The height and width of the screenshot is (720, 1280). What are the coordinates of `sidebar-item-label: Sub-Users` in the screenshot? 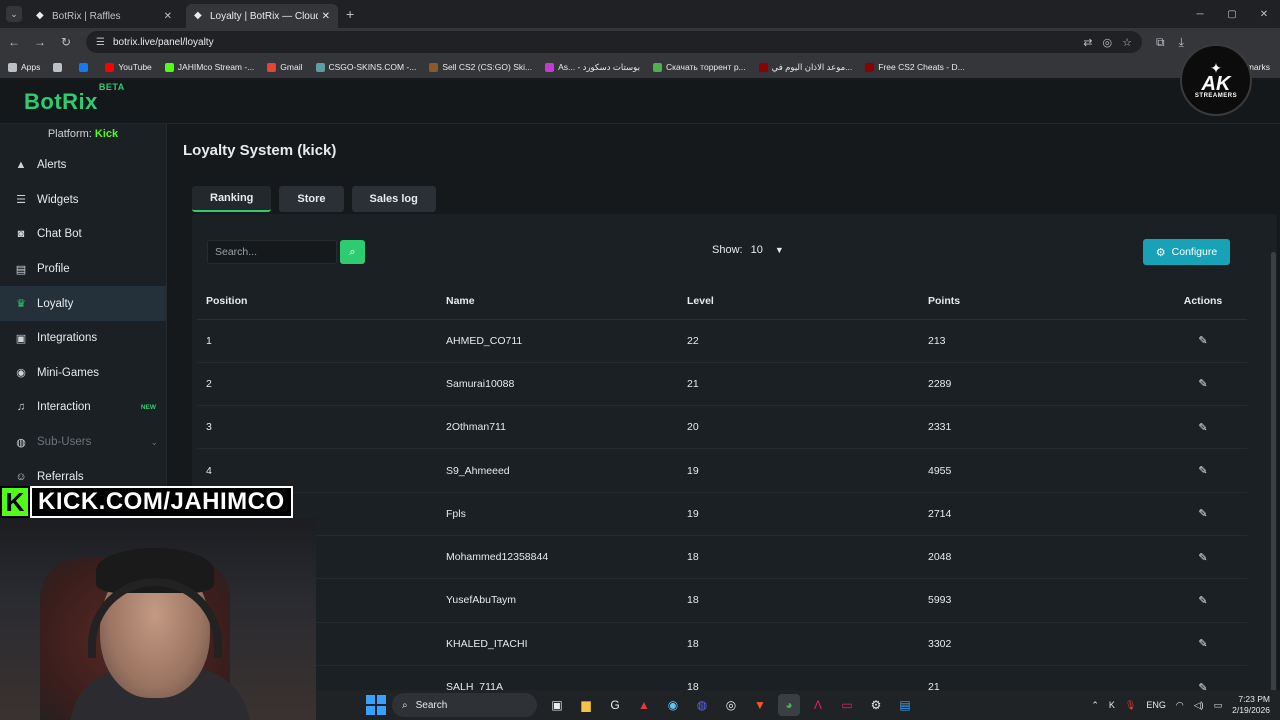 It's located at (64, 442).